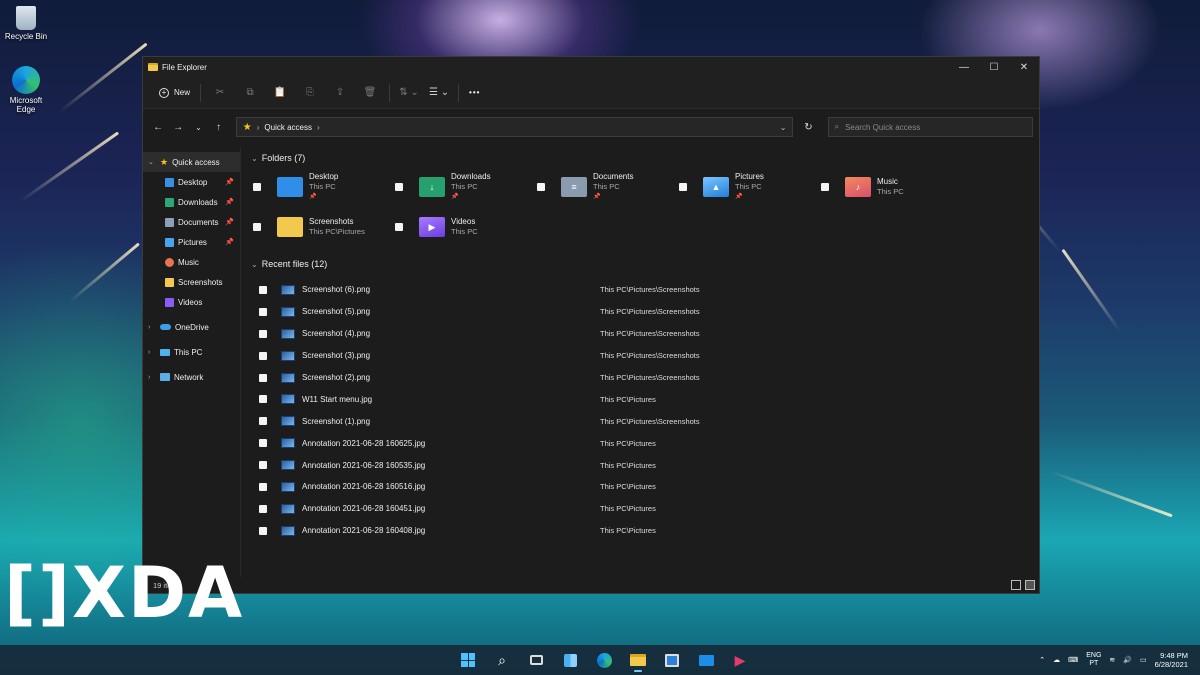 The width and height of the screenshot is (1200, 675). I want to click on view-icon: ☰ ⌄, so click(439, 93).